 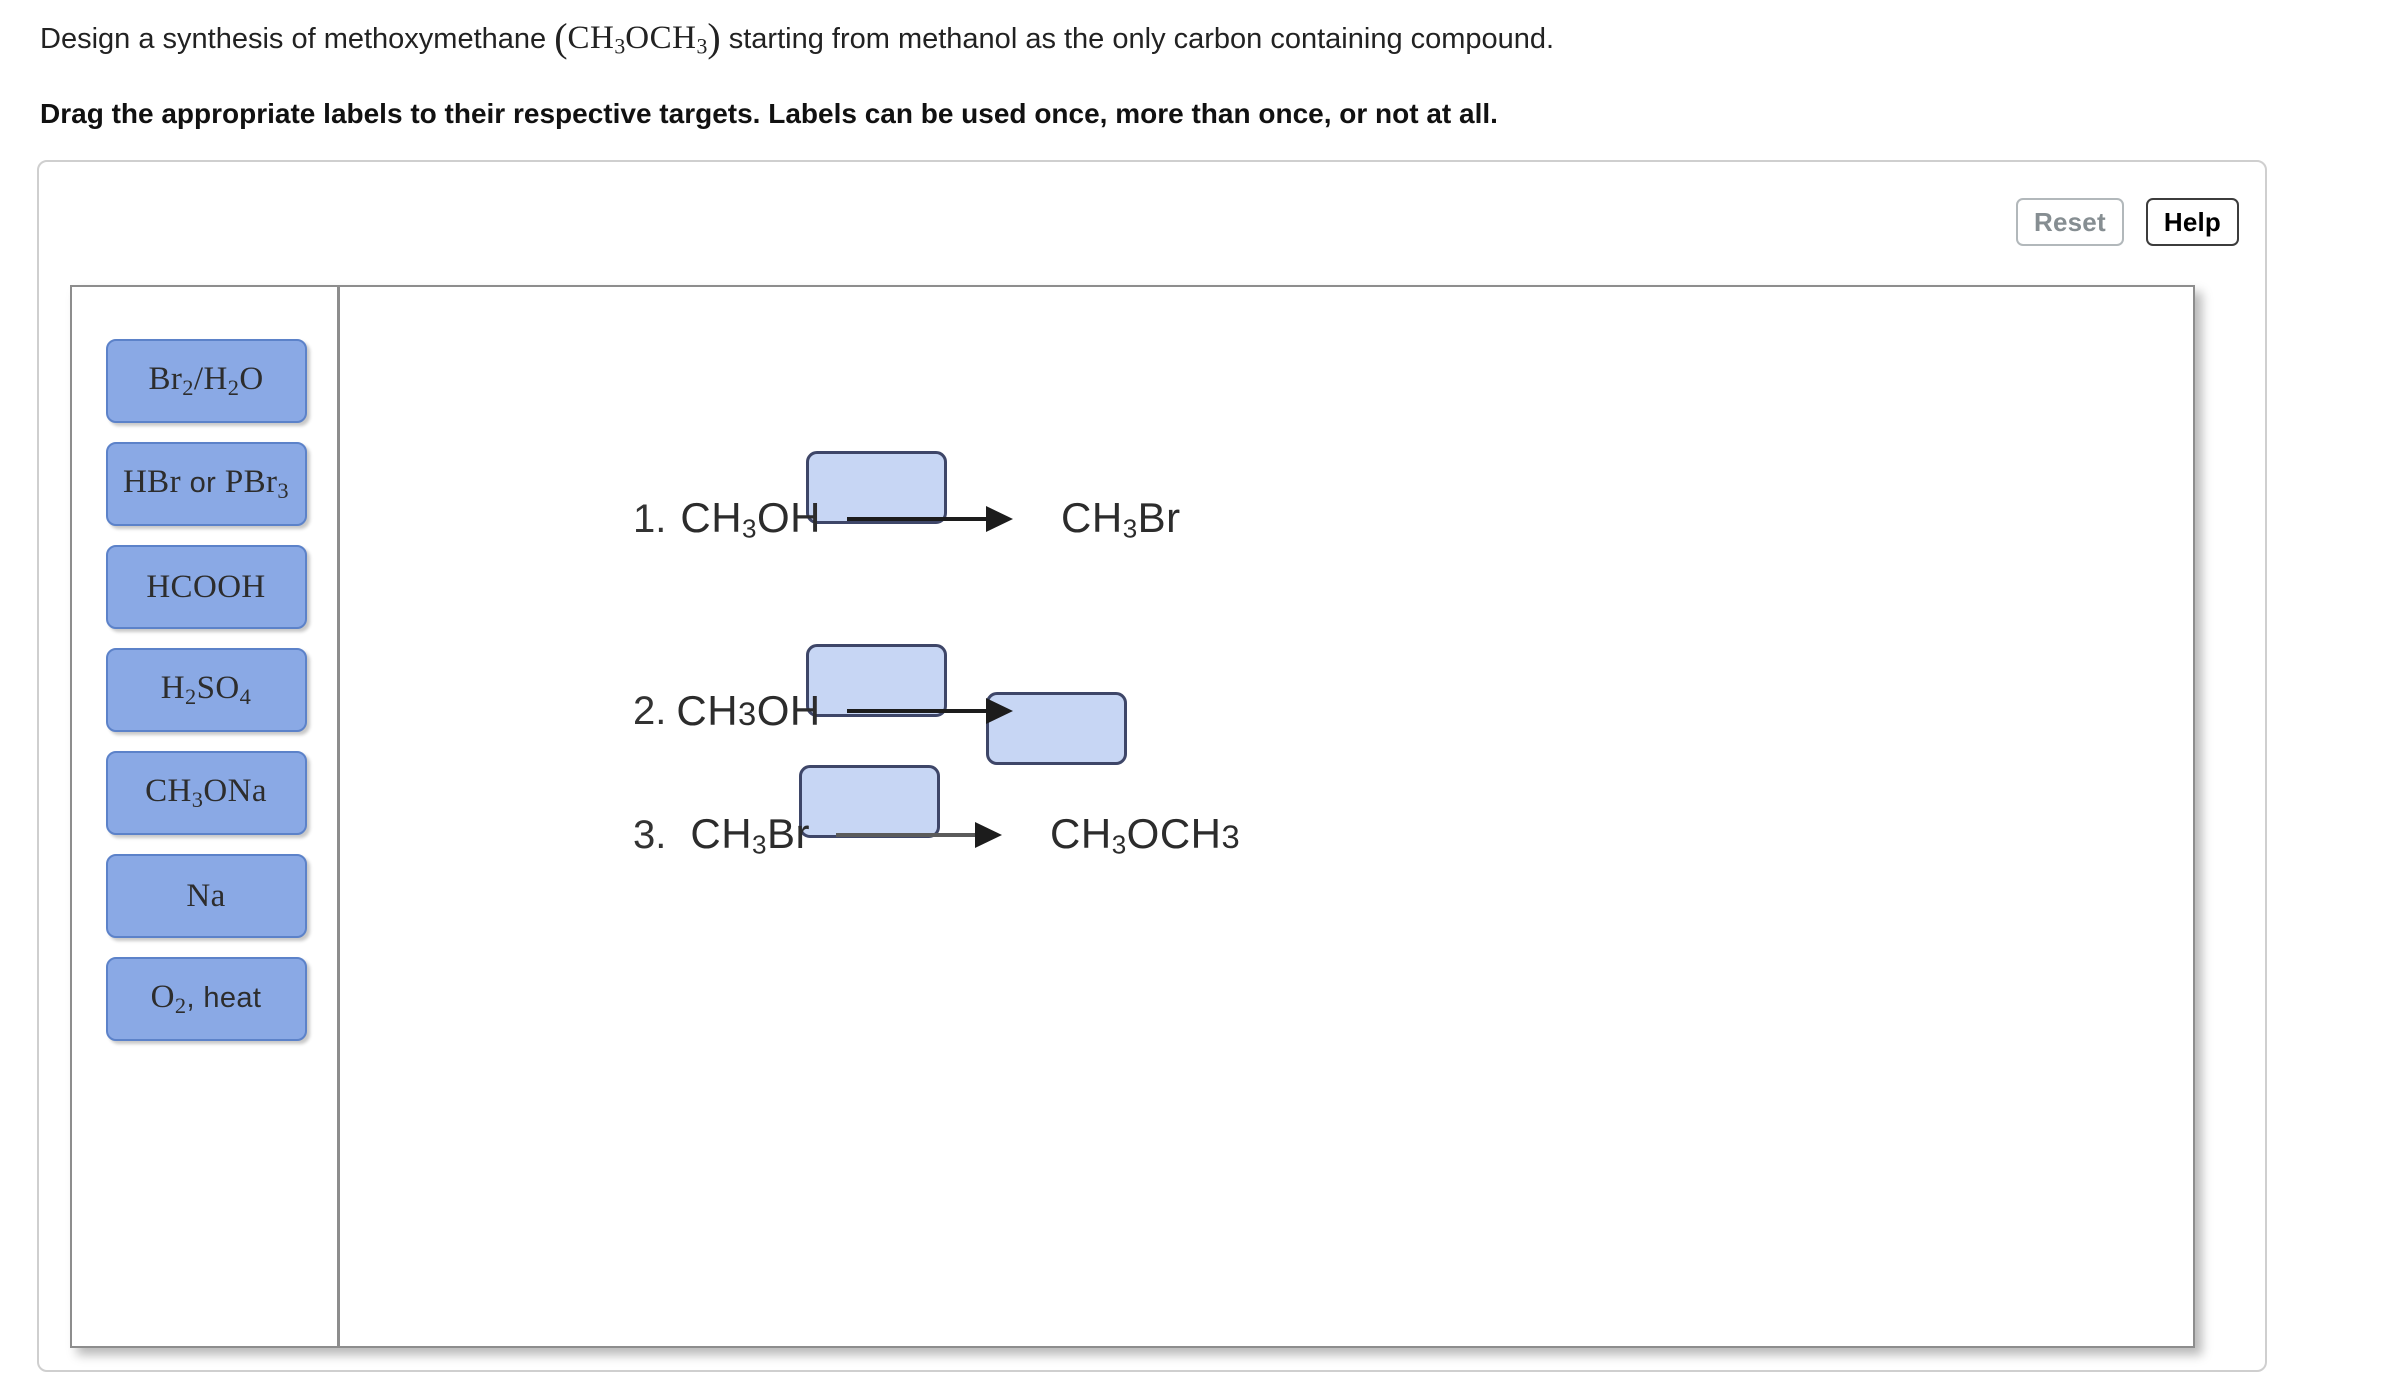 I want to click on draggable-label-br2-h2o: Br2/H2O, so click(x=206, y=381).